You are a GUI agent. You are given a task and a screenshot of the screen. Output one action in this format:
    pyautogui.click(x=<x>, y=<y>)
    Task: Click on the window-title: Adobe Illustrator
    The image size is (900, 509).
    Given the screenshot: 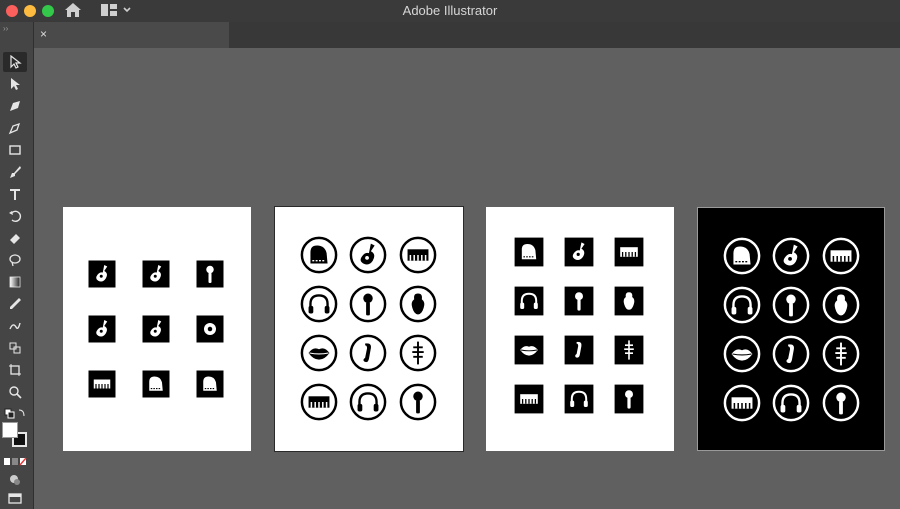 What is the action you would take?
    pyautogui.click(x=450, y=10)
    